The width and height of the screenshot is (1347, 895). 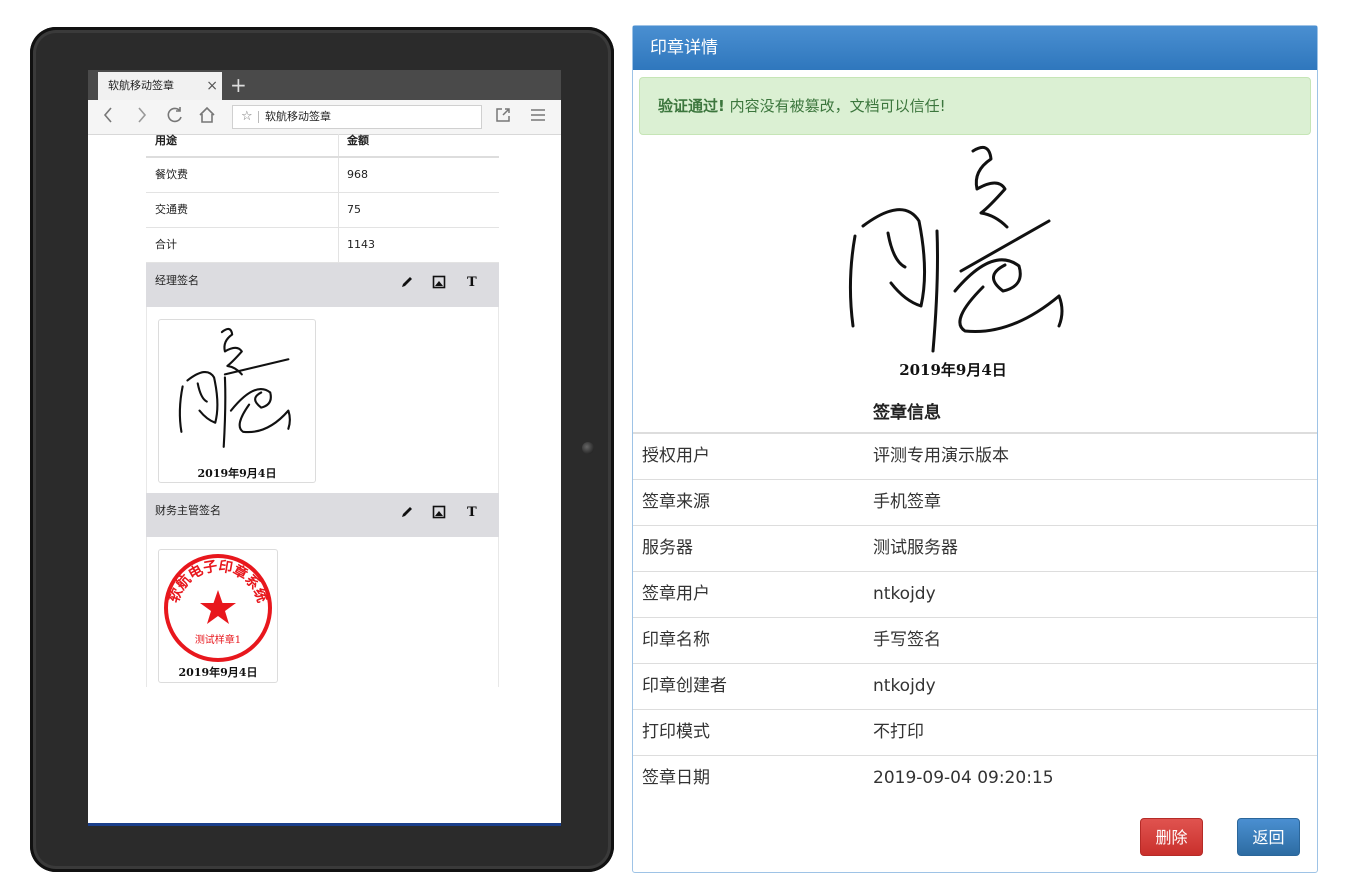 What do you see at coordinates (212, 86) in the screenshot?
I see `tab-close-icon: ×` at bounding box center [212, 86].